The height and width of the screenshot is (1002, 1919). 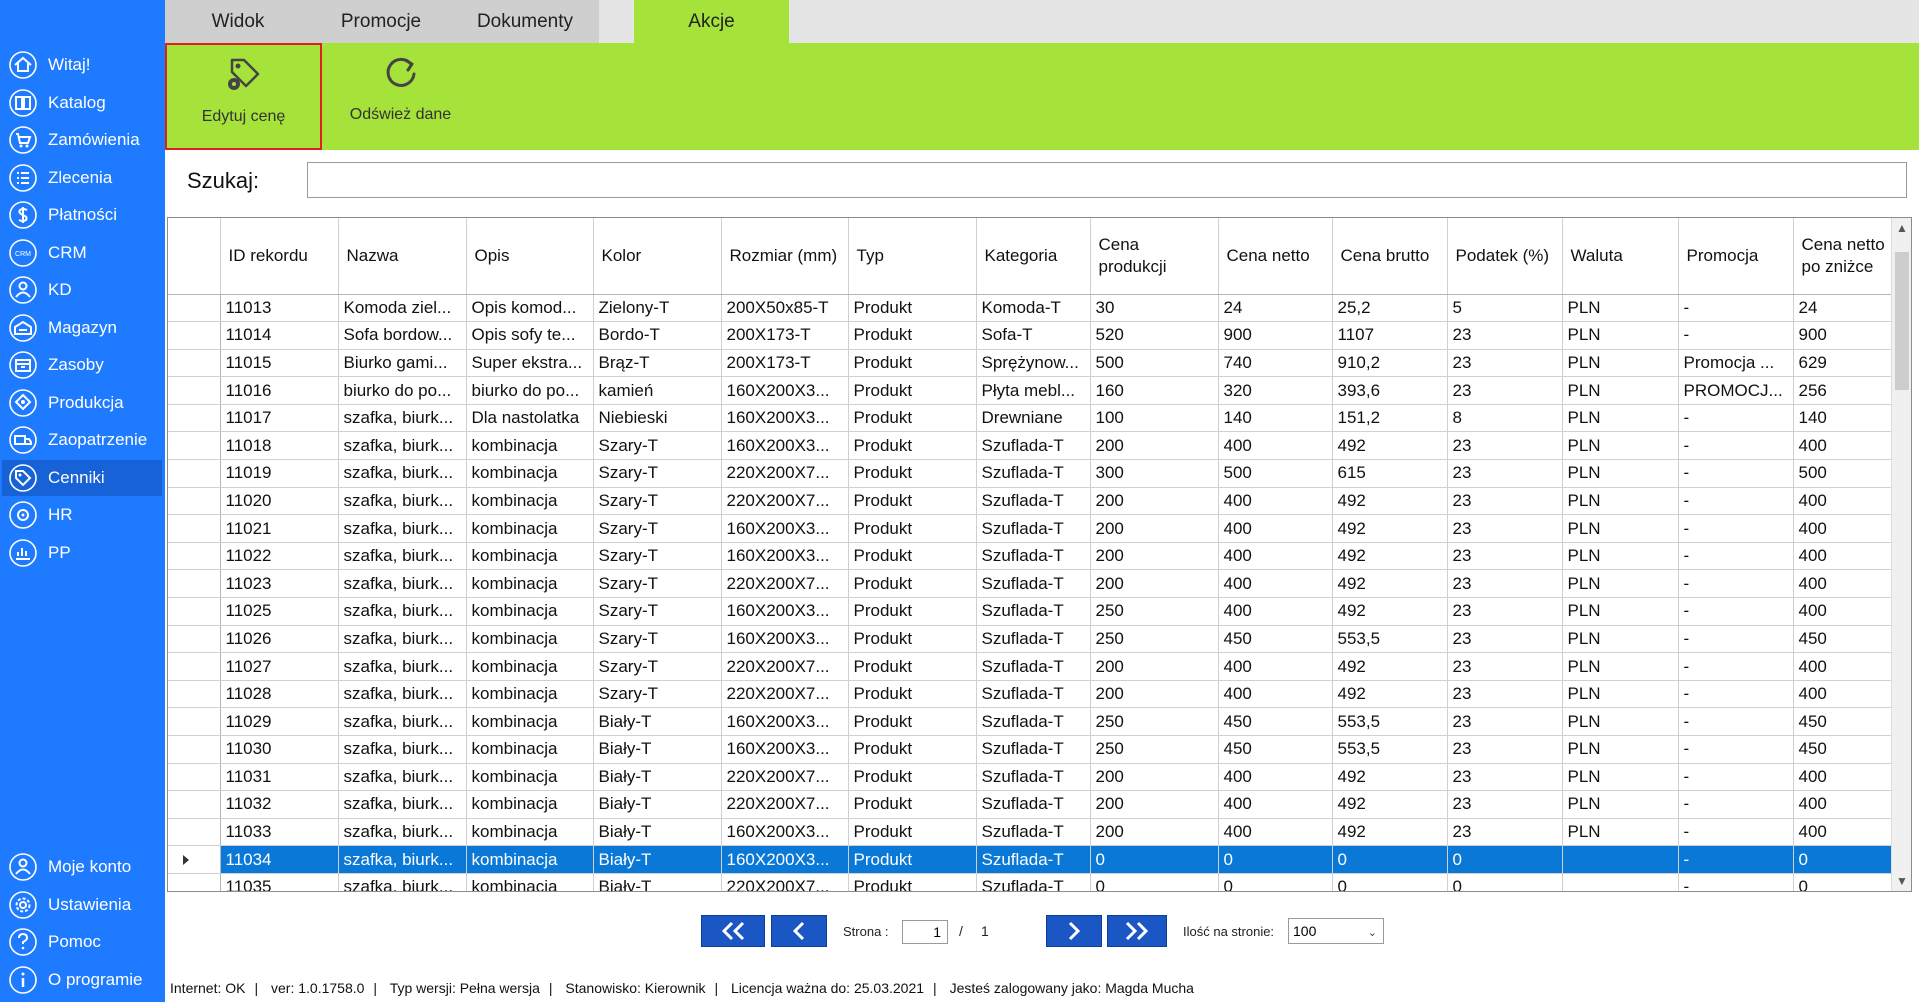 What do you see at coordinates (1847, 308) in the screenshot?
I see `table-cell: 24` at bounding box center [1847, 308].